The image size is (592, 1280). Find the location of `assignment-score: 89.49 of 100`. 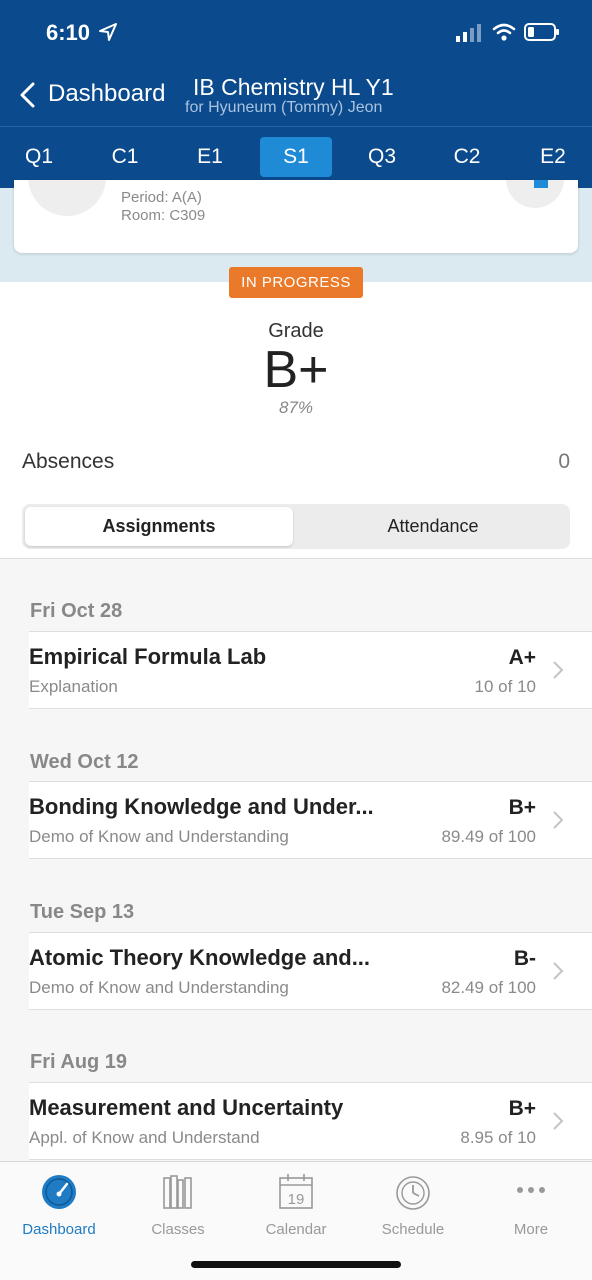

assignment-score: 89.49 of 100 is located at coordinates (488, 836).